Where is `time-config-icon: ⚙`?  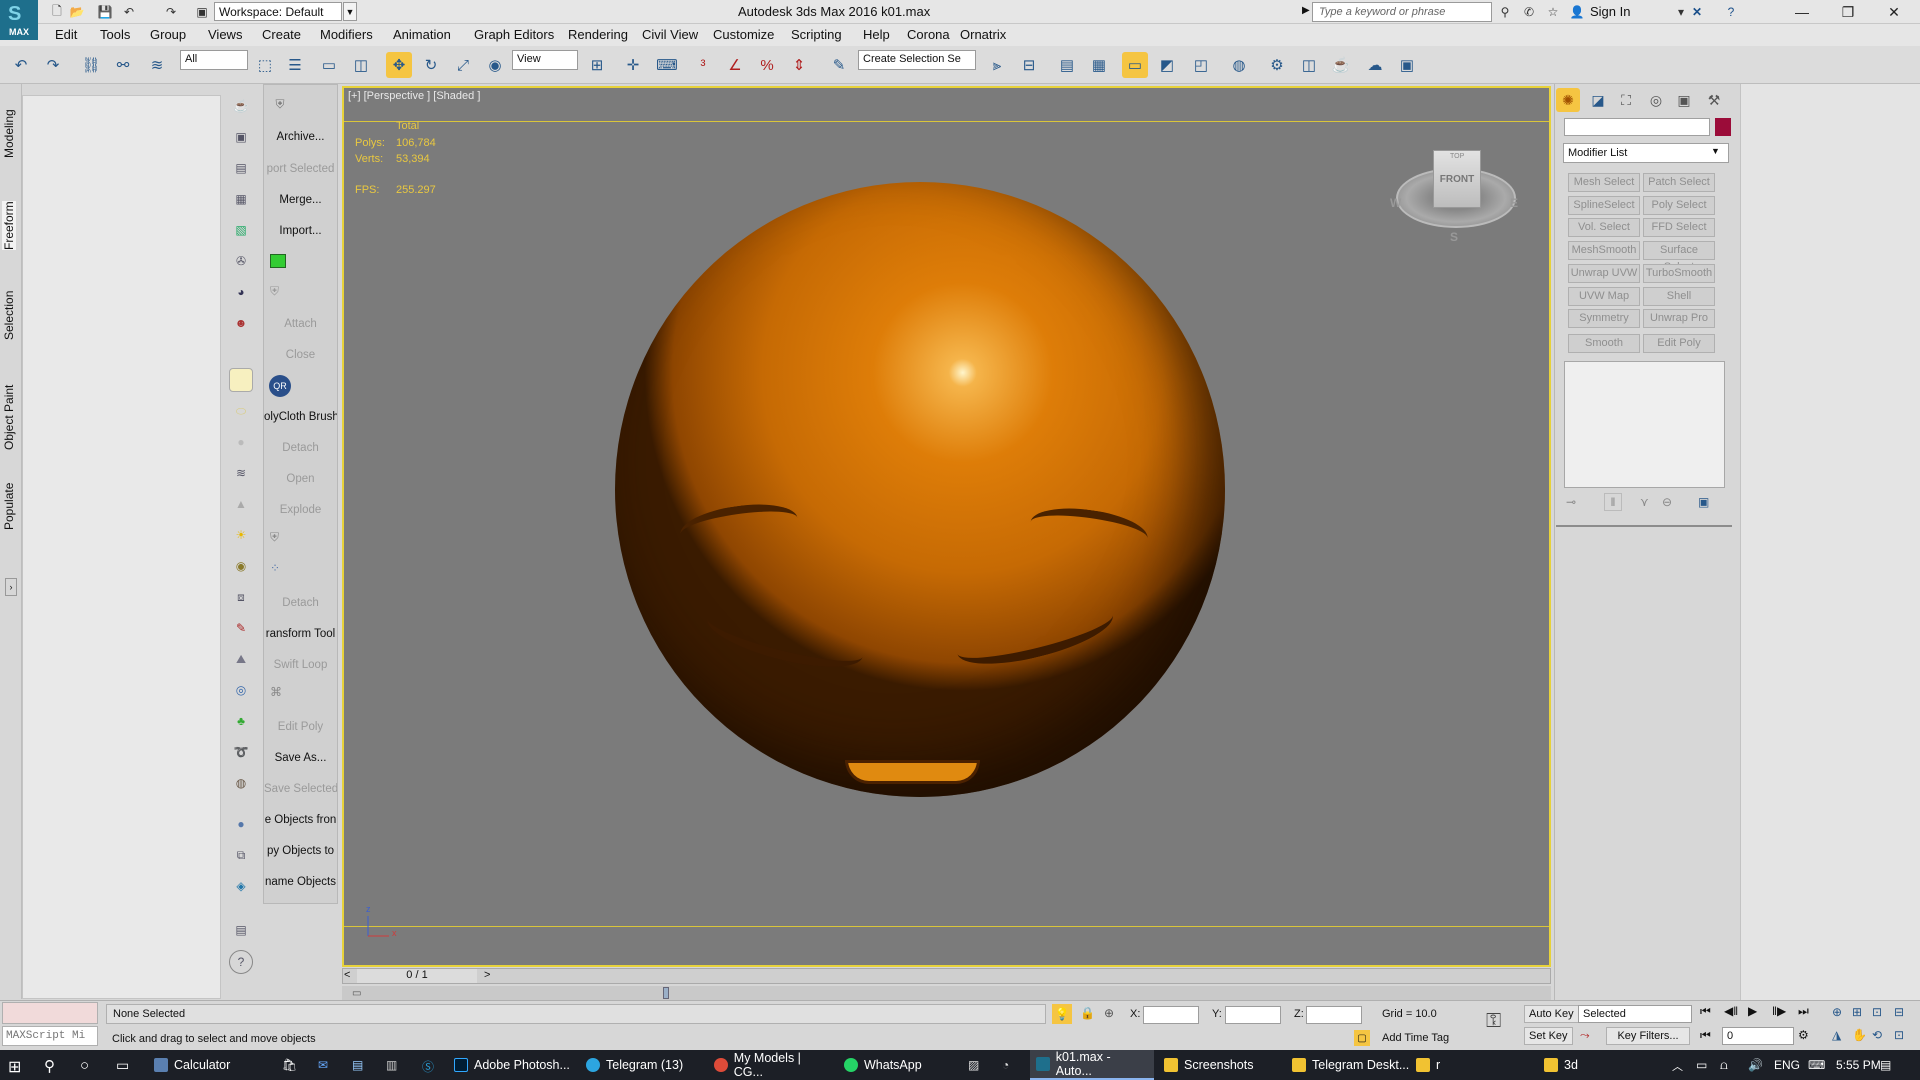 time-config-icon: ⚙ is located at coordinates (1803, 1035).